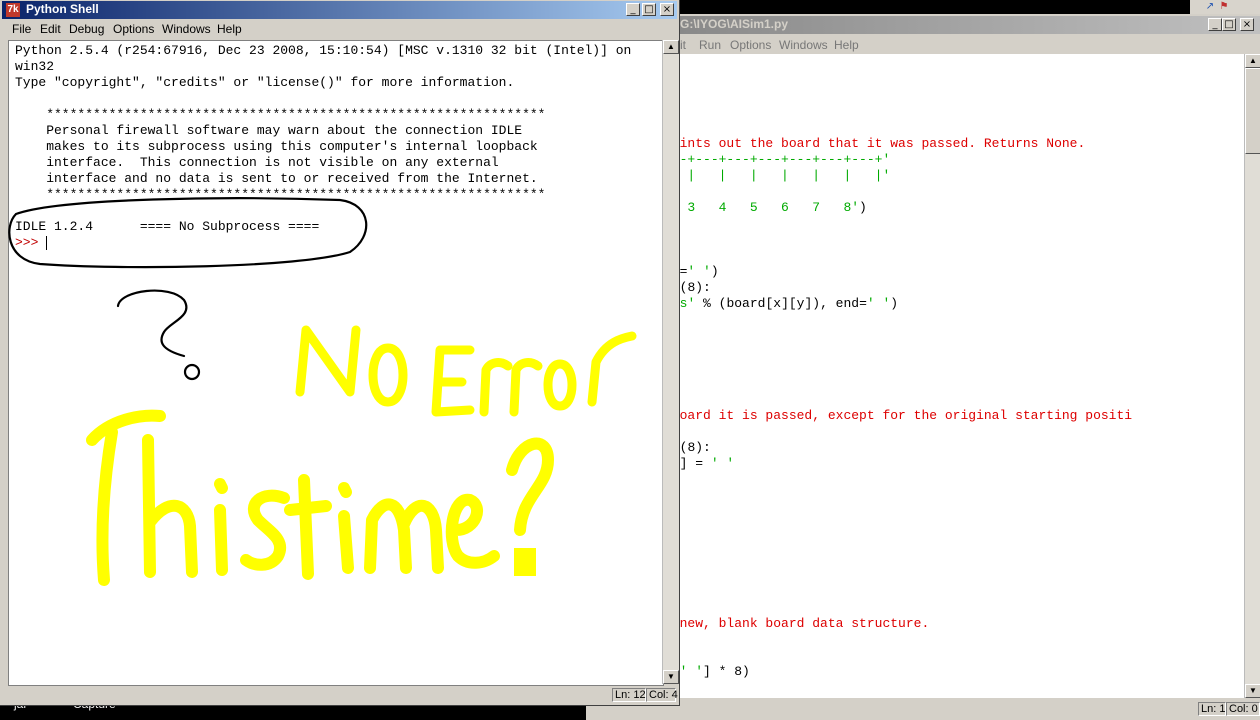 The height and width of the screenshot is (720, 1260). What do you see at coordinates (35, 66) in the screenshot?
I see `shell-line: win32` at bounding box center [35, 66].